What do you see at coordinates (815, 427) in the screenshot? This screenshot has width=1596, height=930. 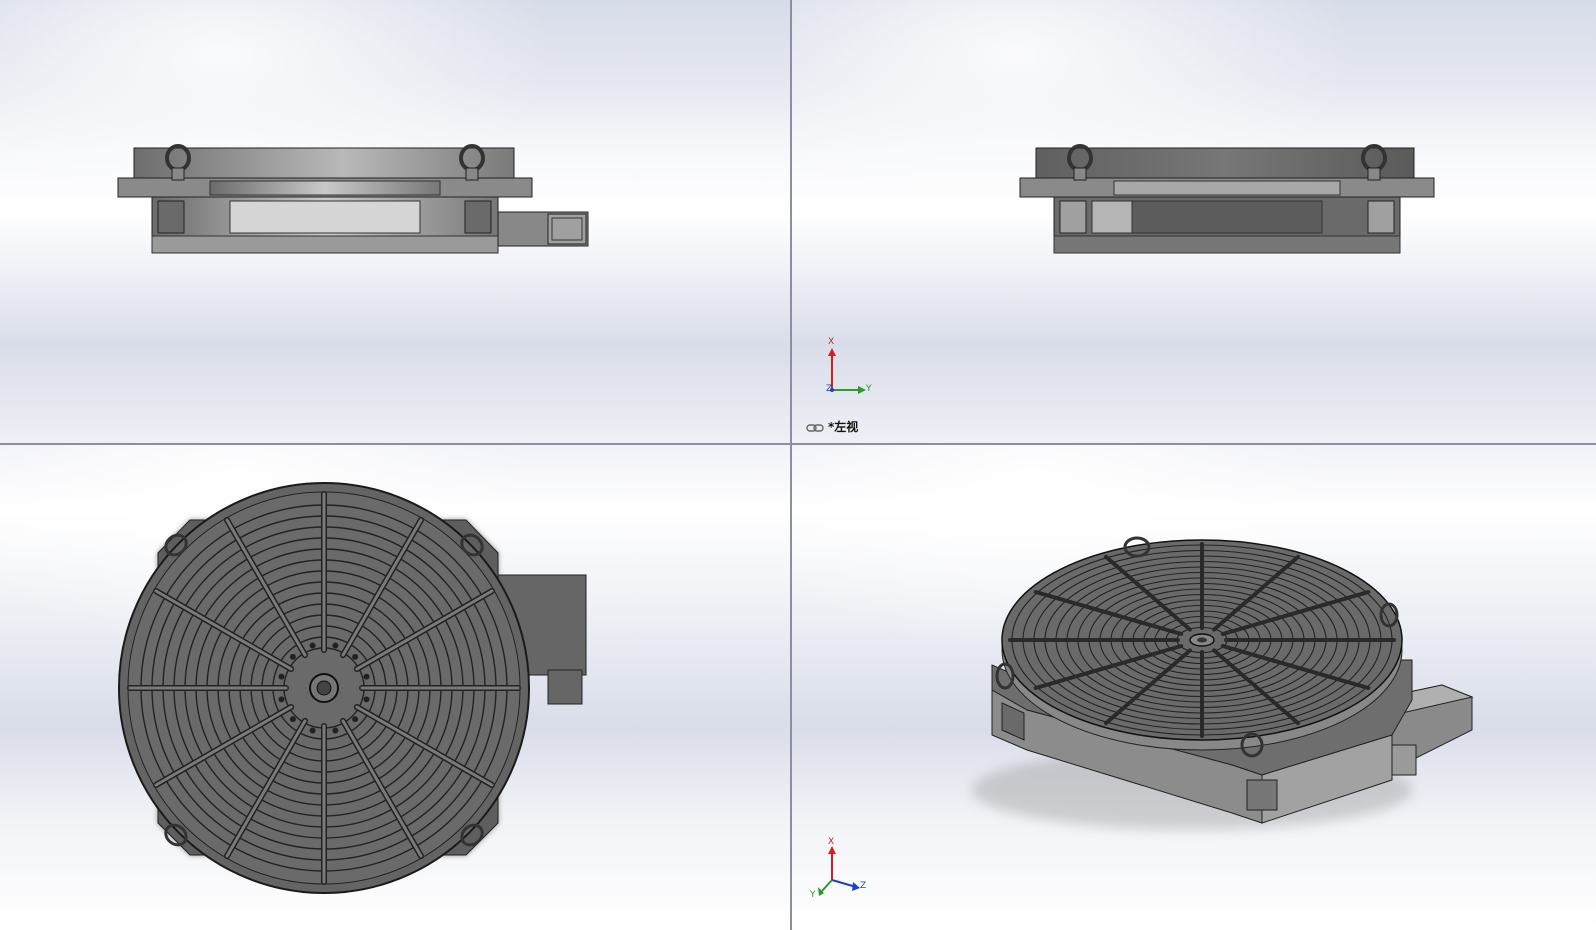 I see `link-icon` at bounding box center [815, 427].